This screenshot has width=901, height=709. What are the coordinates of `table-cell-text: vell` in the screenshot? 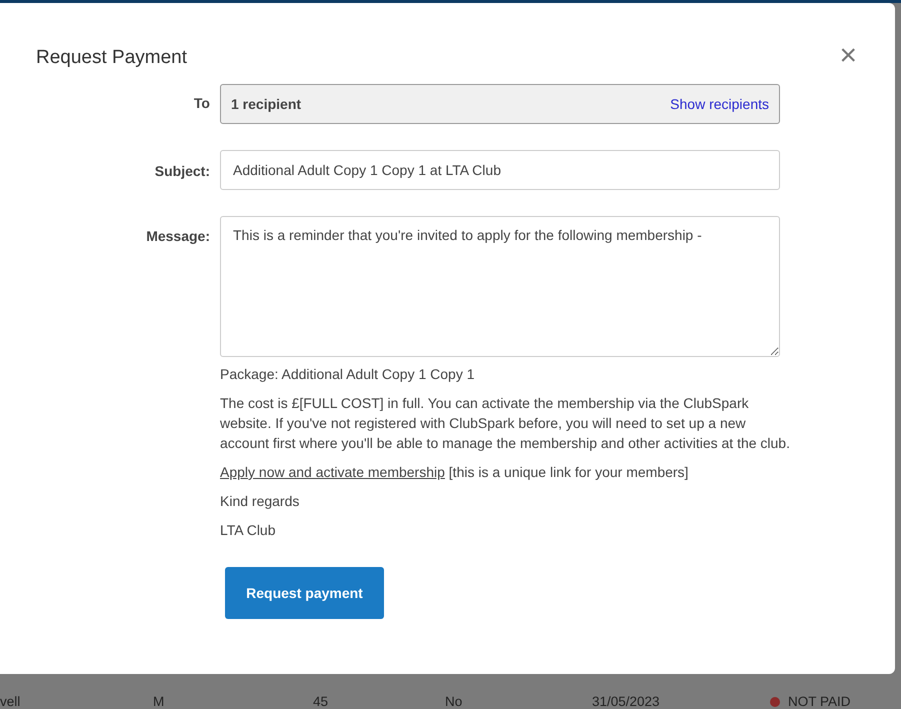 It's located at (11, 701).